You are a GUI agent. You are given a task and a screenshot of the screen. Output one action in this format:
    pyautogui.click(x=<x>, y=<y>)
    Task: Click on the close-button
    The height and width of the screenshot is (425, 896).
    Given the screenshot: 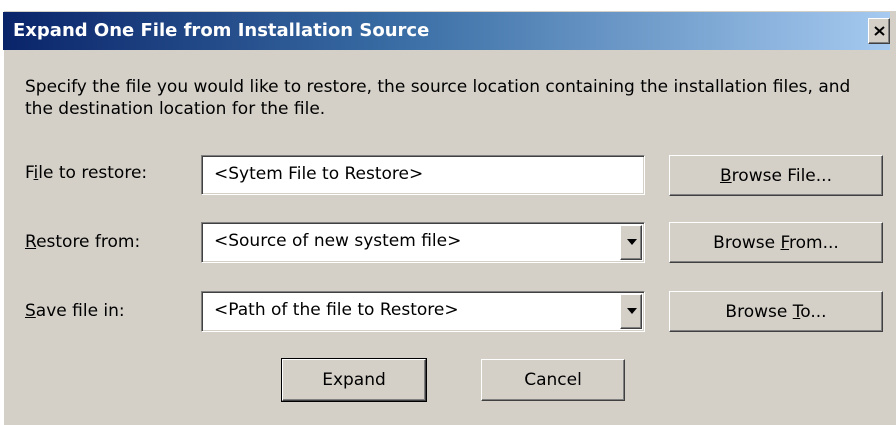 What is the action you would take?
    pyautogui.click(x=879, y=31)
    